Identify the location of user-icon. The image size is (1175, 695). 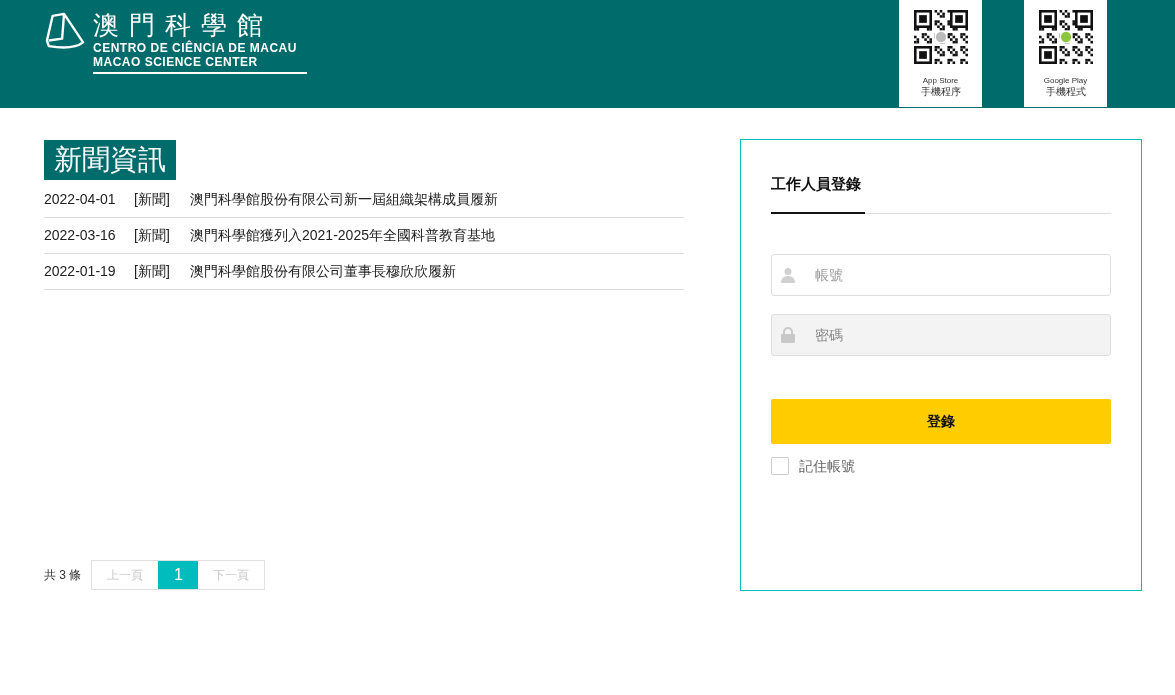
(788, 274).